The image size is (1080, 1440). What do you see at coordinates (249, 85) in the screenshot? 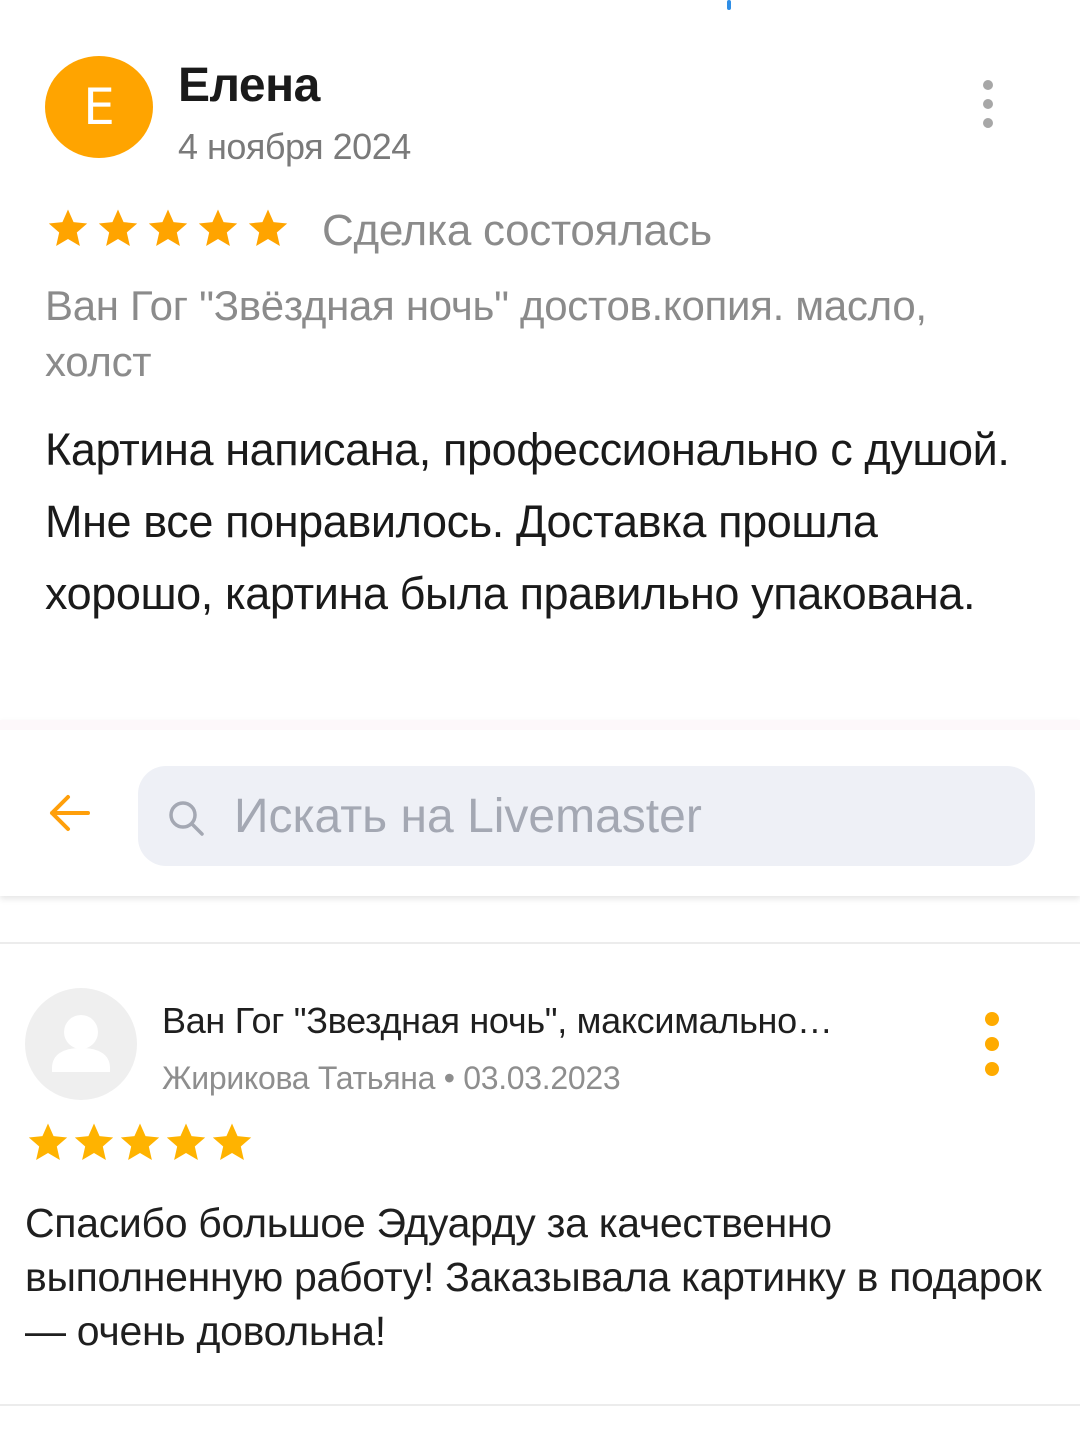
I see `review-author: Елена` at bounding box center [249, 85].